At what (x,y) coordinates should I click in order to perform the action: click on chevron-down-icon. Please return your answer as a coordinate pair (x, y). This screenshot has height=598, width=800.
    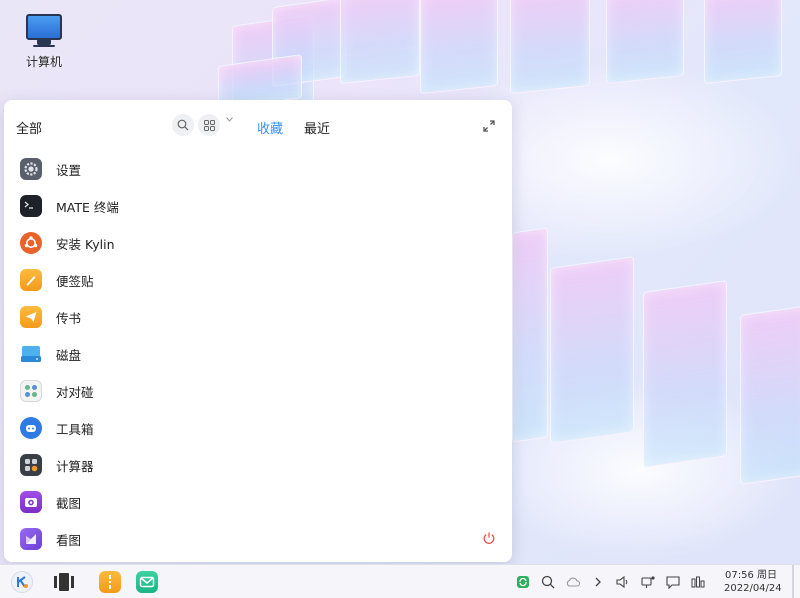
    Looking at the image, I should click on (229, 120).